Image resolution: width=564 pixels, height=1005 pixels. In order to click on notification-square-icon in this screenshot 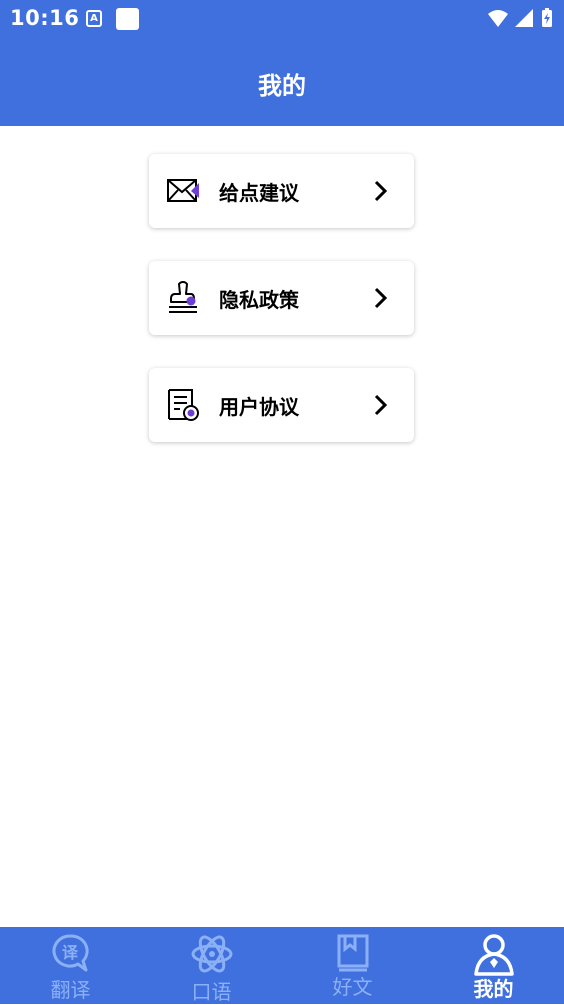, I will do `click(127, 19)`.